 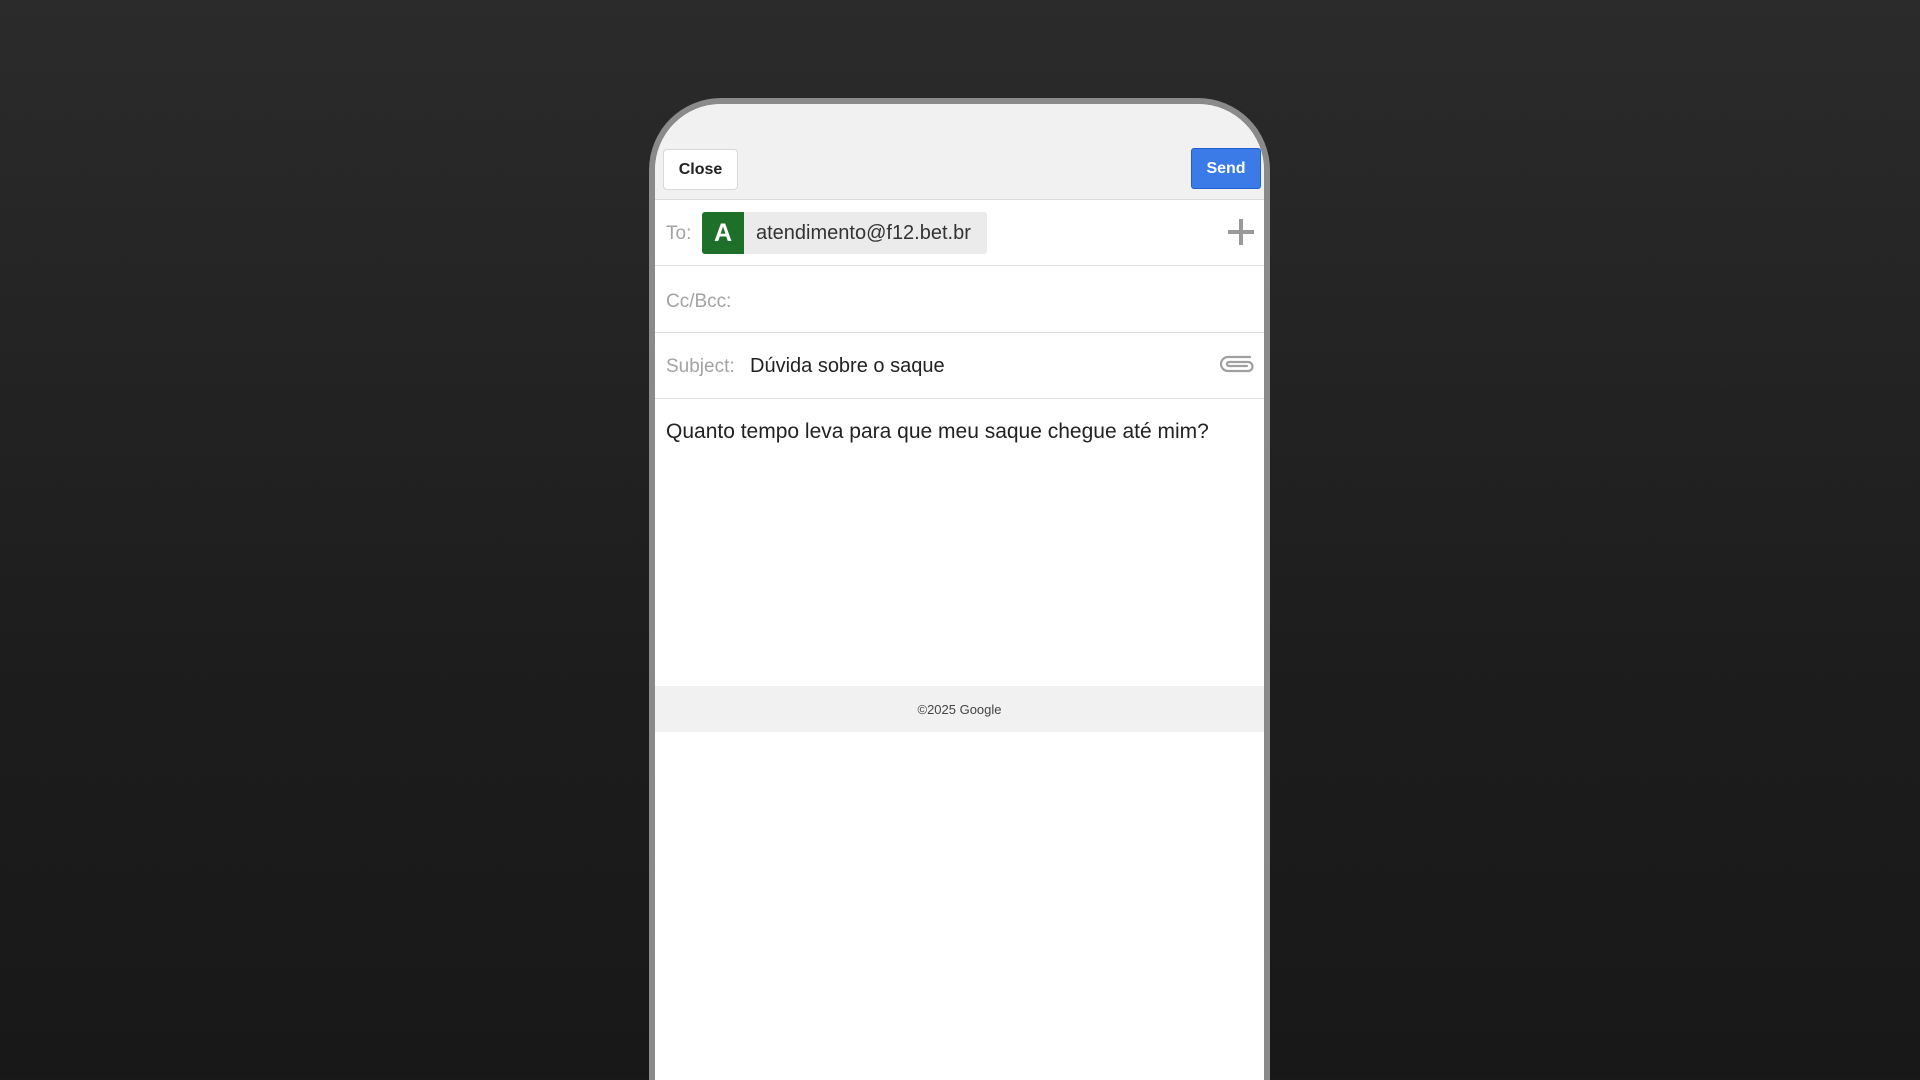 I want to click on recipient-avatar: A, so click(x=723, y=233).